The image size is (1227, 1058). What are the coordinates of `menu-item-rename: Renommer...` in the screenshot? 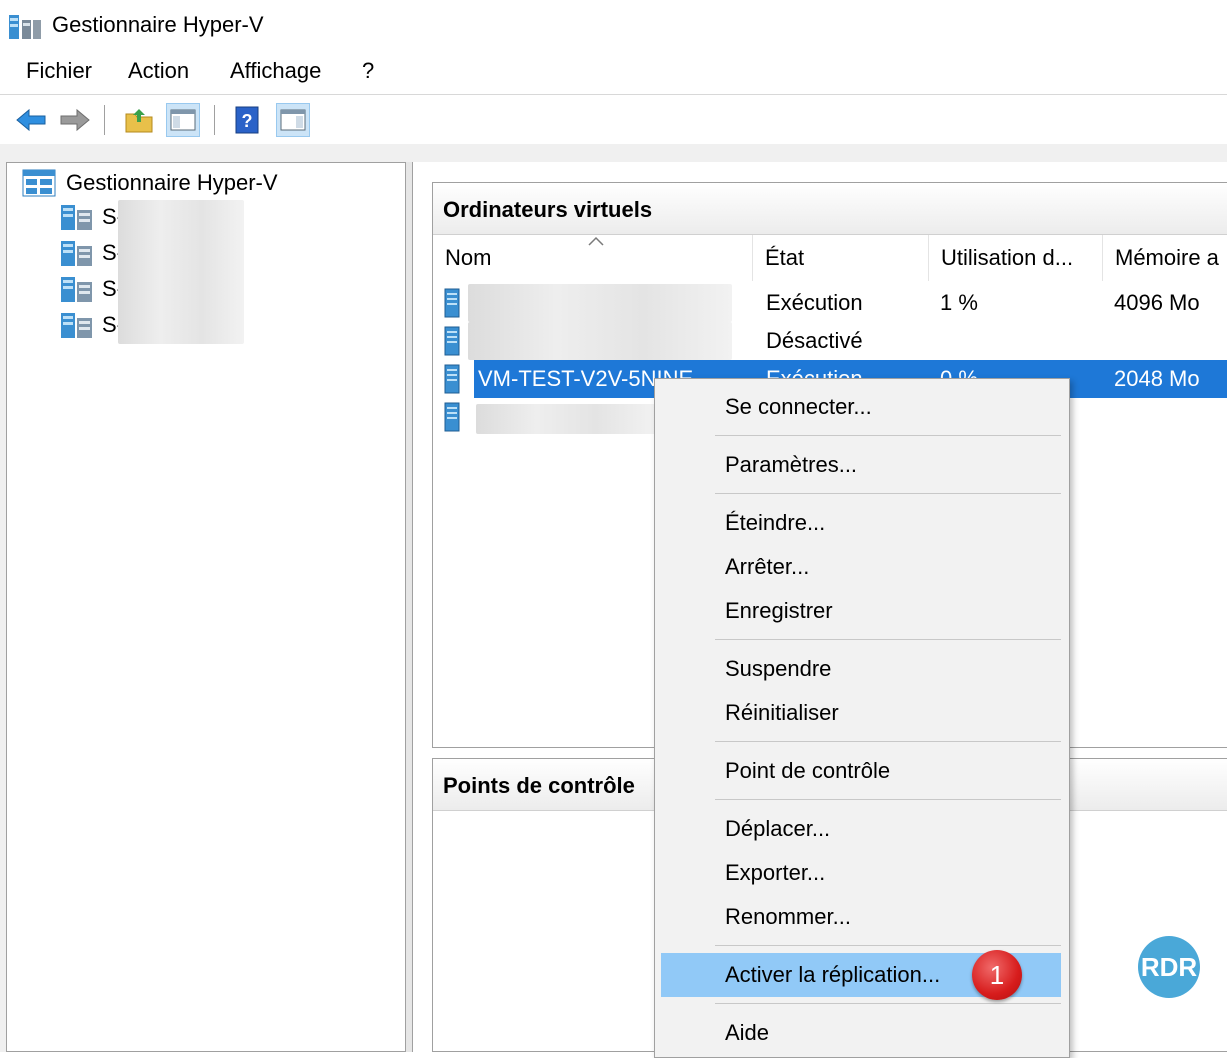 It's located at (862, 917).